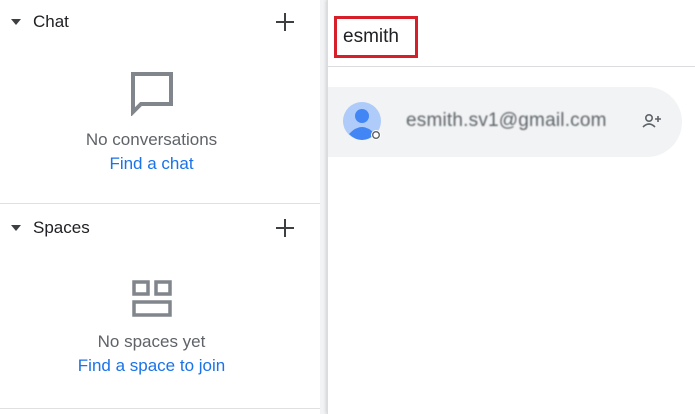  What do you see at coordinates (160, 228) in the screenshot?
I see `spaces-section-header: Spaces` at bounding box center [160, 228].